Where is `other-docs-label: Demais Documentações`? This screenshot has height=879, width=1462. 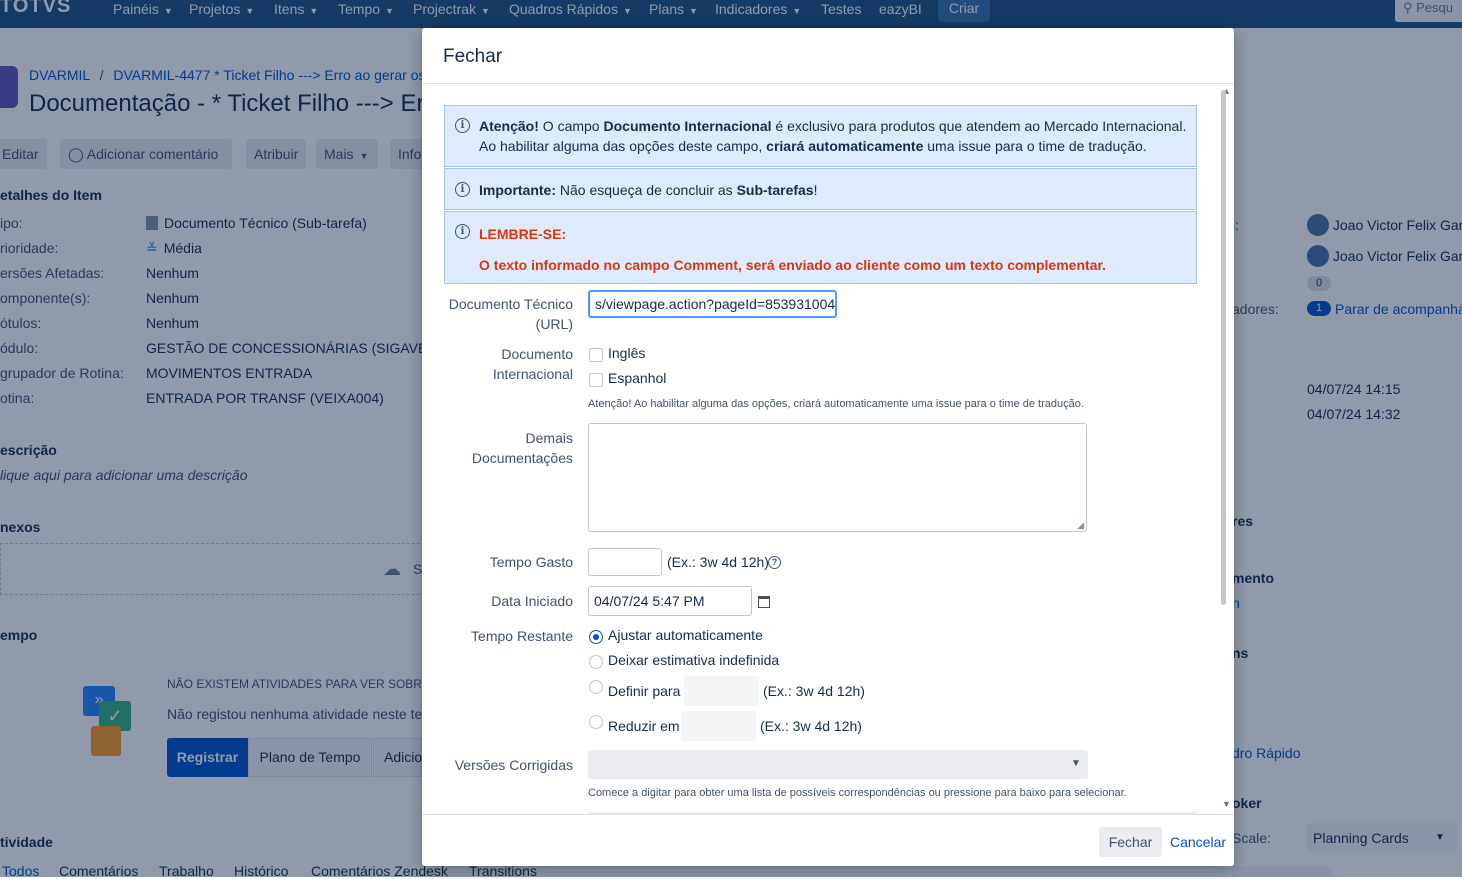 other-docs-label: Demais Documentações is located at coordinates (522, 448).